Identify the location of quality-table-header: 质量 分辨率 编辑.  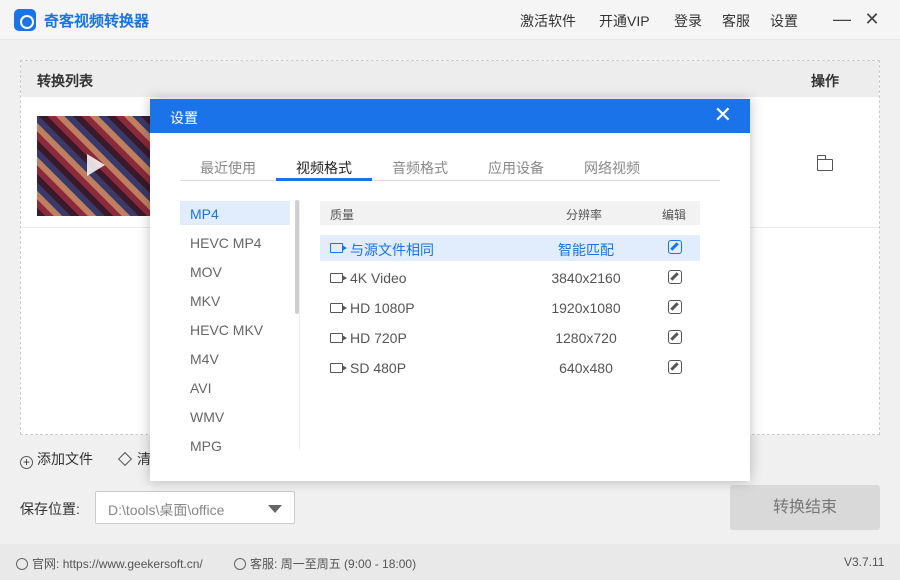
(510, 213).